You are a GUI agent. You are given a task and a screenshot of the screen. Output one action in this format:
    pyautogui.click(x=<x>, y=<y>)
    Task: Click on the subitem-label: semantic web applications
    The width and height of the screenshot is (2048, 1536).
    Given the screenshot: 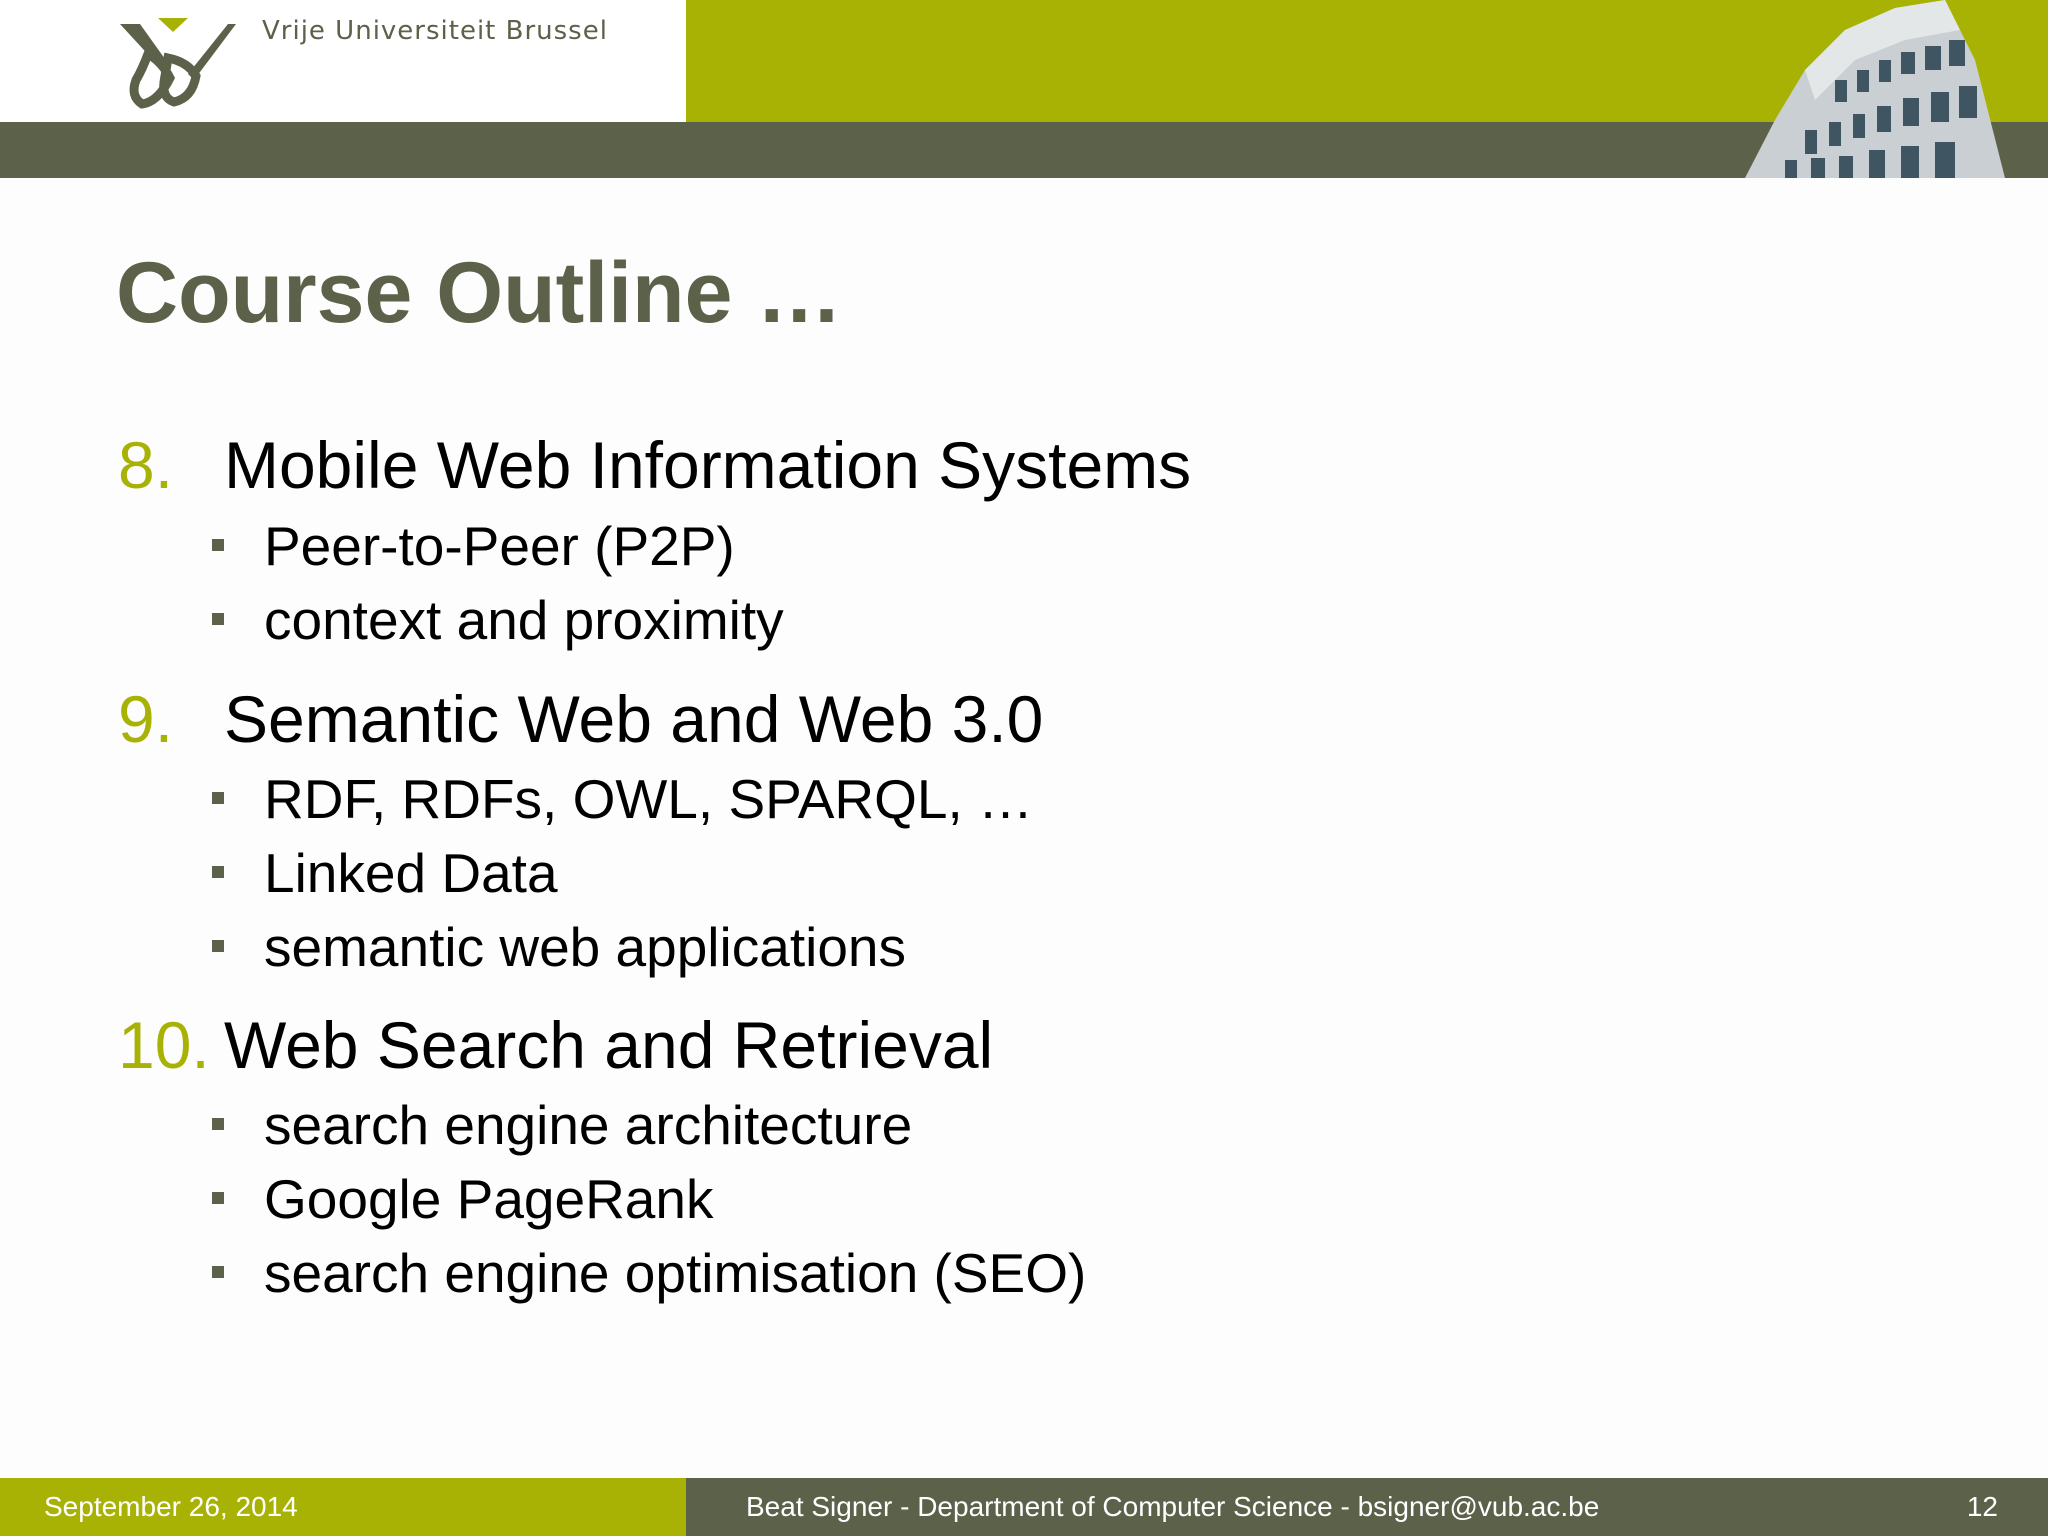 What is the action you would take?
    pyautogui.click(x=585, y=947)
    